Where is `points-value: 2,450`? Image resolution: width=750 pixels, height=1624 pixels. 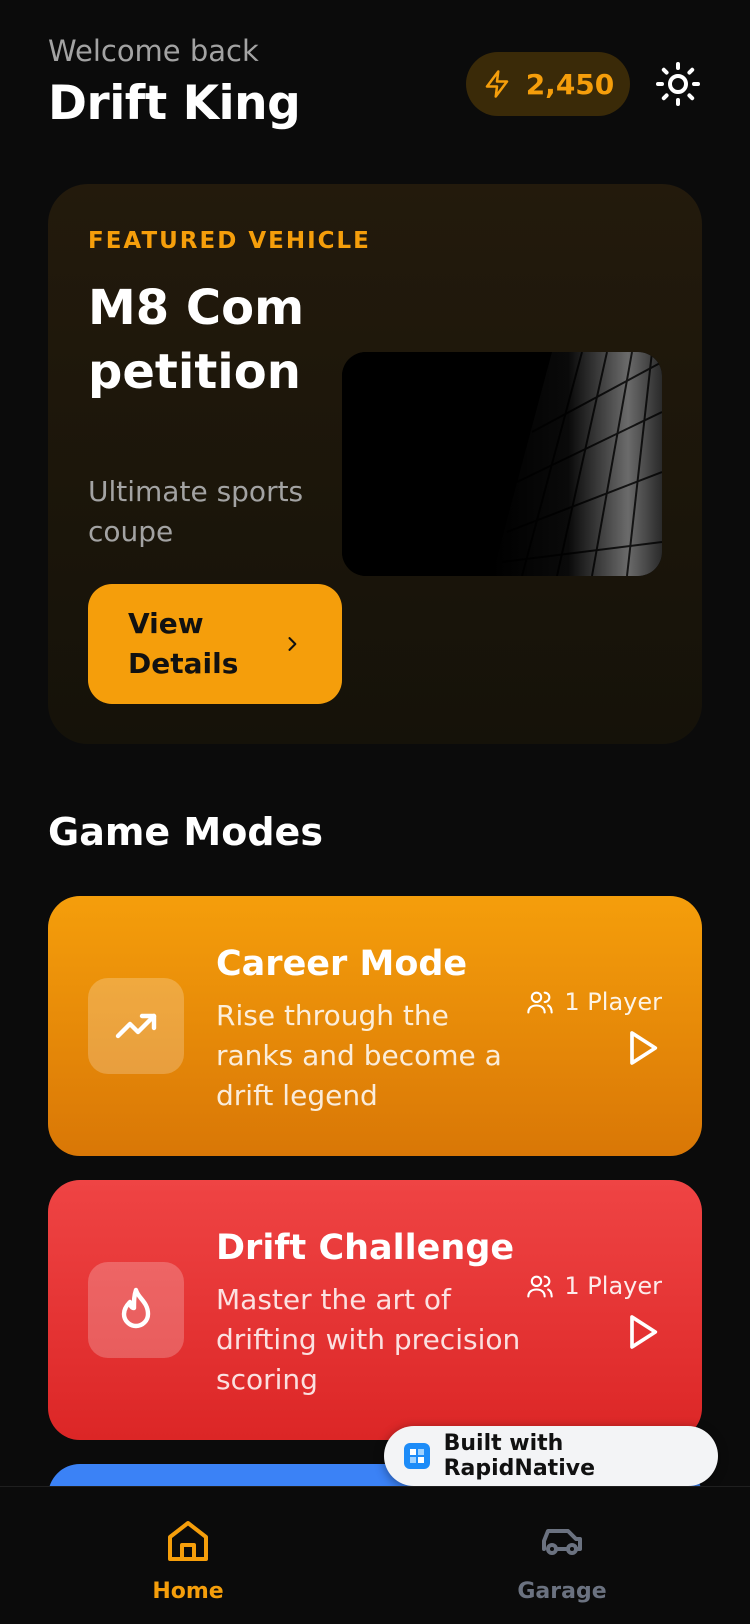 points-value: 2,450 is located at coordinates (570, 84).